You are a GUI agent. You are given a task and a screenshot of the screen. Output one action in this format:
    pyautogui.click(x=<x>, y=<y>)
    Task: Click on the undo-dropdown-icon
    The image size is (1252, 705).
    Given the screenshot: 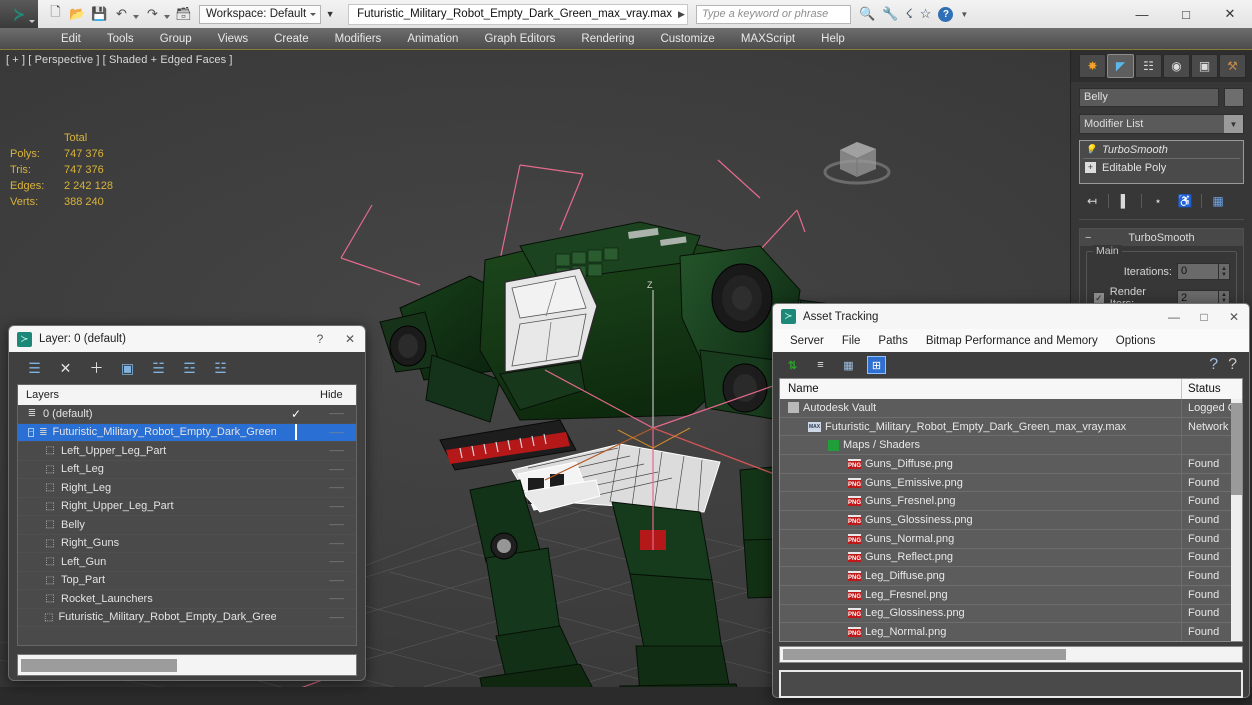 What is the action you would take?
    pyautogui.click(x=136, y=17)
    